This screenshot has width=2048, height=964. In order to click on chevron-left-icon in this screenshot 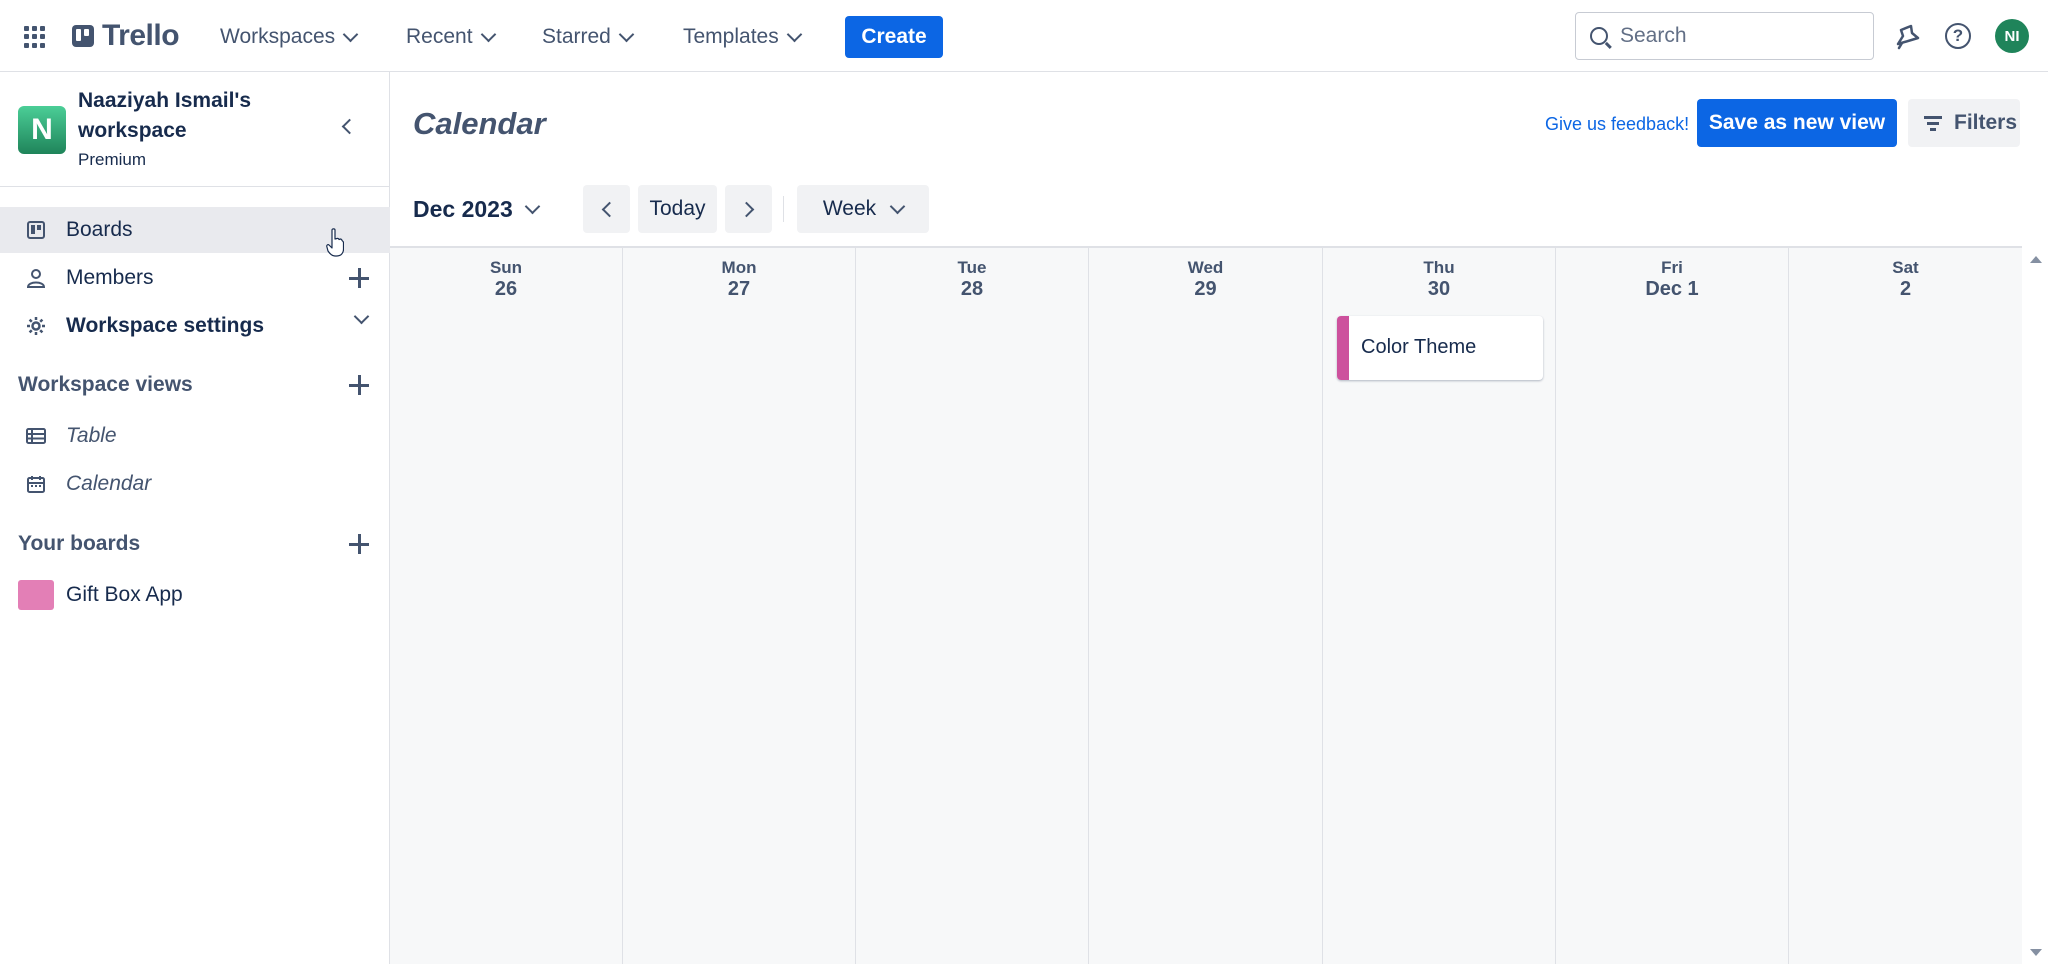, I will do `click(609, 209)`.